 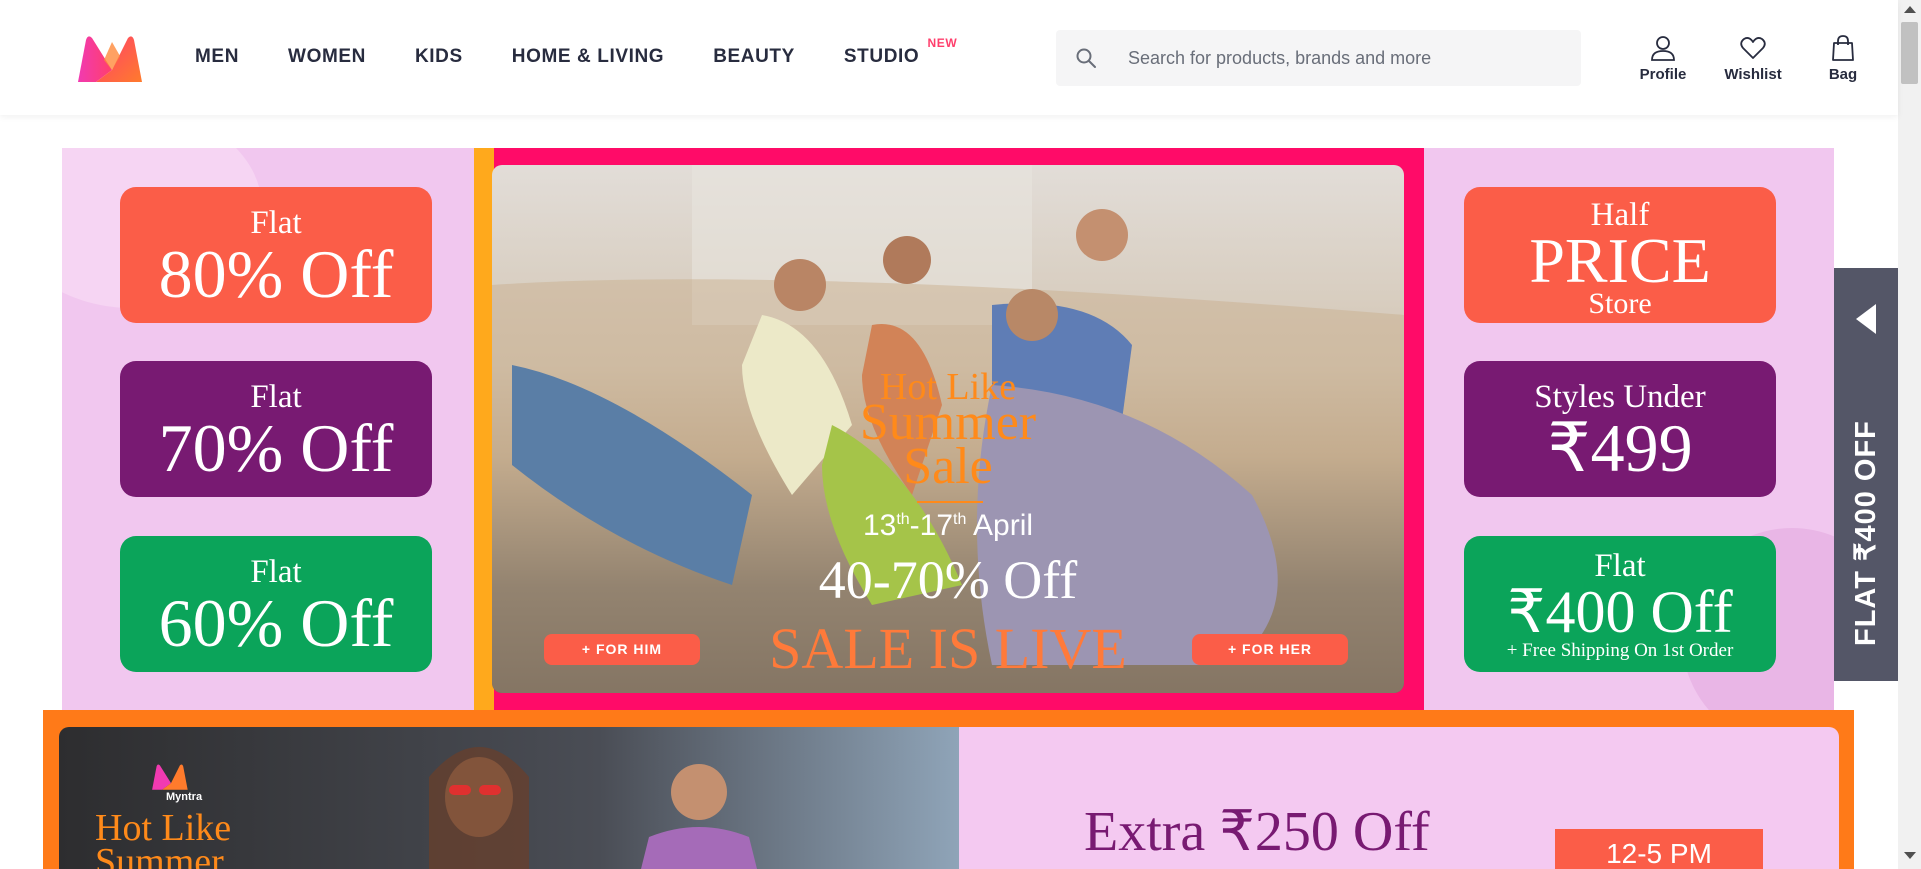 I want to click on nav-beauty: BEAUTY, so click(x=754, y=57).